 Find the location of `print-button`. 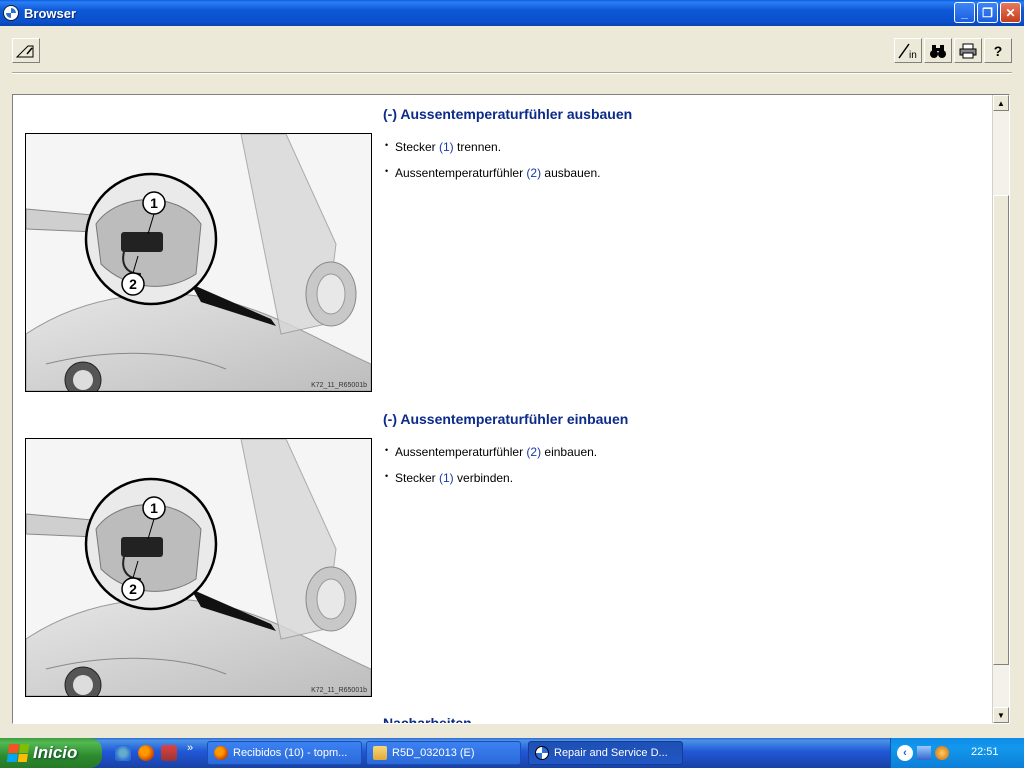

print-button is located at coordinates (968, 50).